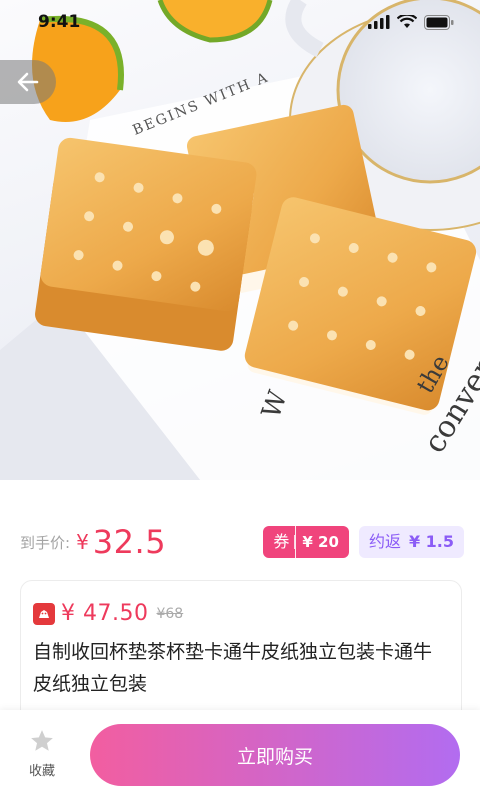 The image size is (480, 800). What do you see at coordinates (241, 613) in the screenshot?
I see `product-price-line: ¥ 47.50 ¥68` at bounding box center [241, 613].